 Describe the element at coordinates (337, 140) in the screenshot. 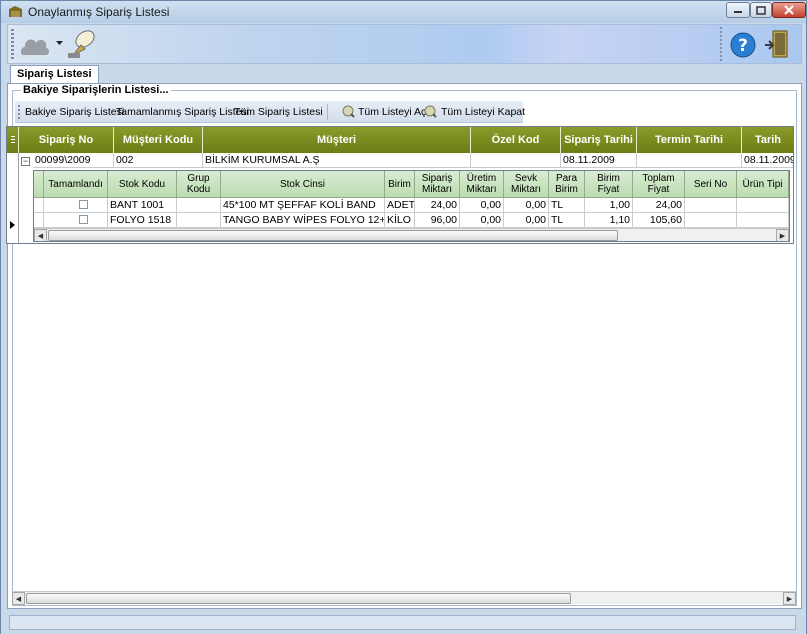

I see `col-musteri: Müşteri` at that location.